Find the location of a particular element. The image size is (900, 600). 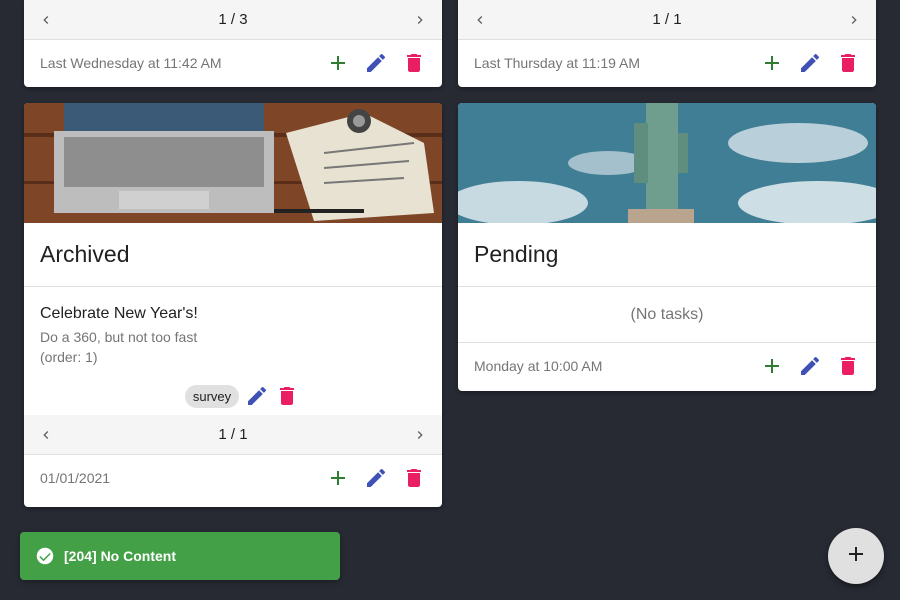

task-description: Do a 360, but not too fast is located at coordinates (119, 337).